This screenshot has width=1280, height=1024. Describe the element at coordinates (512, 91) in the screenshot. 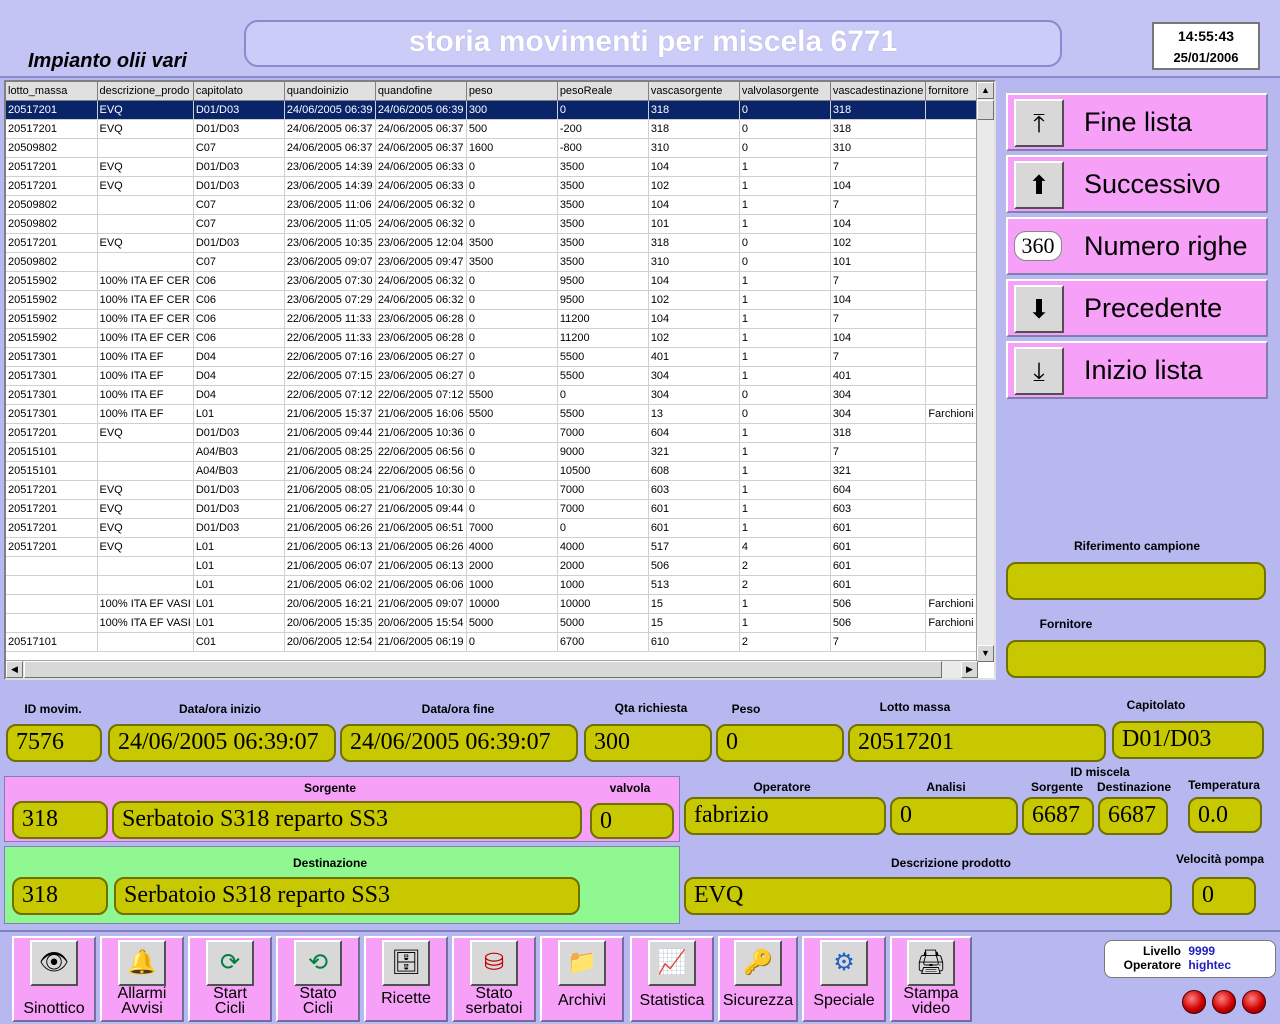

I see `column-header: peso` at that location.